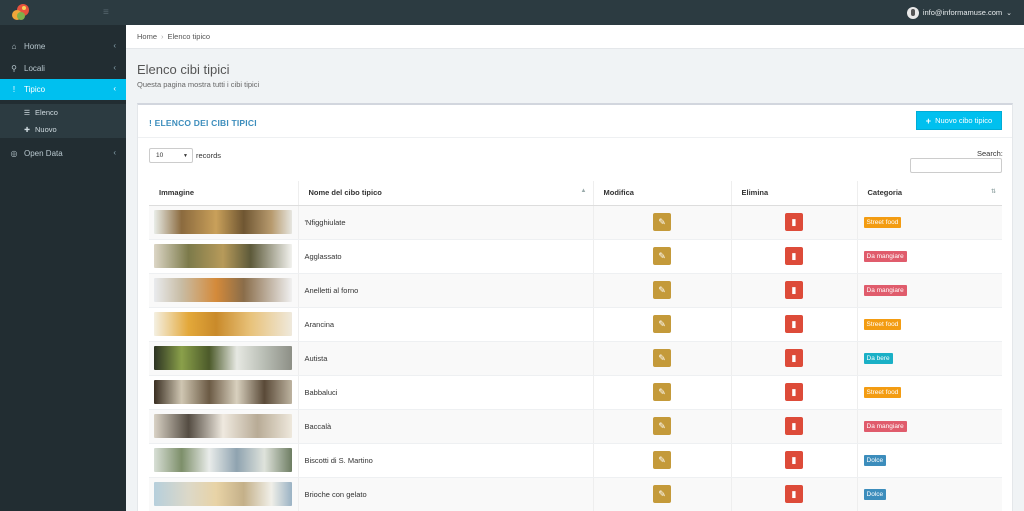  I want to click on chevron-down-icon: ⌄, so click(1009, 13).